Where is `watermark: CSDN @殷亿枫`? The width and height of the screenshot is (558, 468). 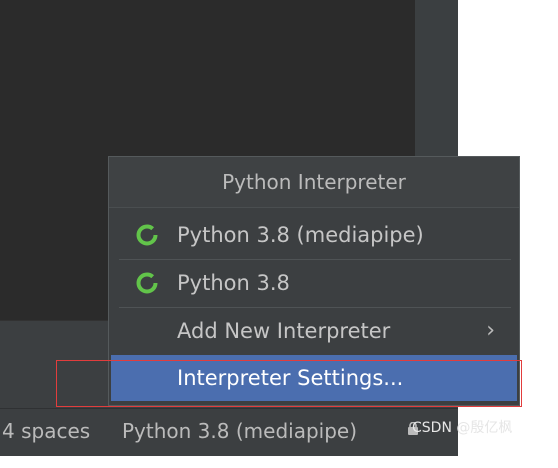
watermark: CSDN @殷亿枫 is located at coordinates (462, 428).